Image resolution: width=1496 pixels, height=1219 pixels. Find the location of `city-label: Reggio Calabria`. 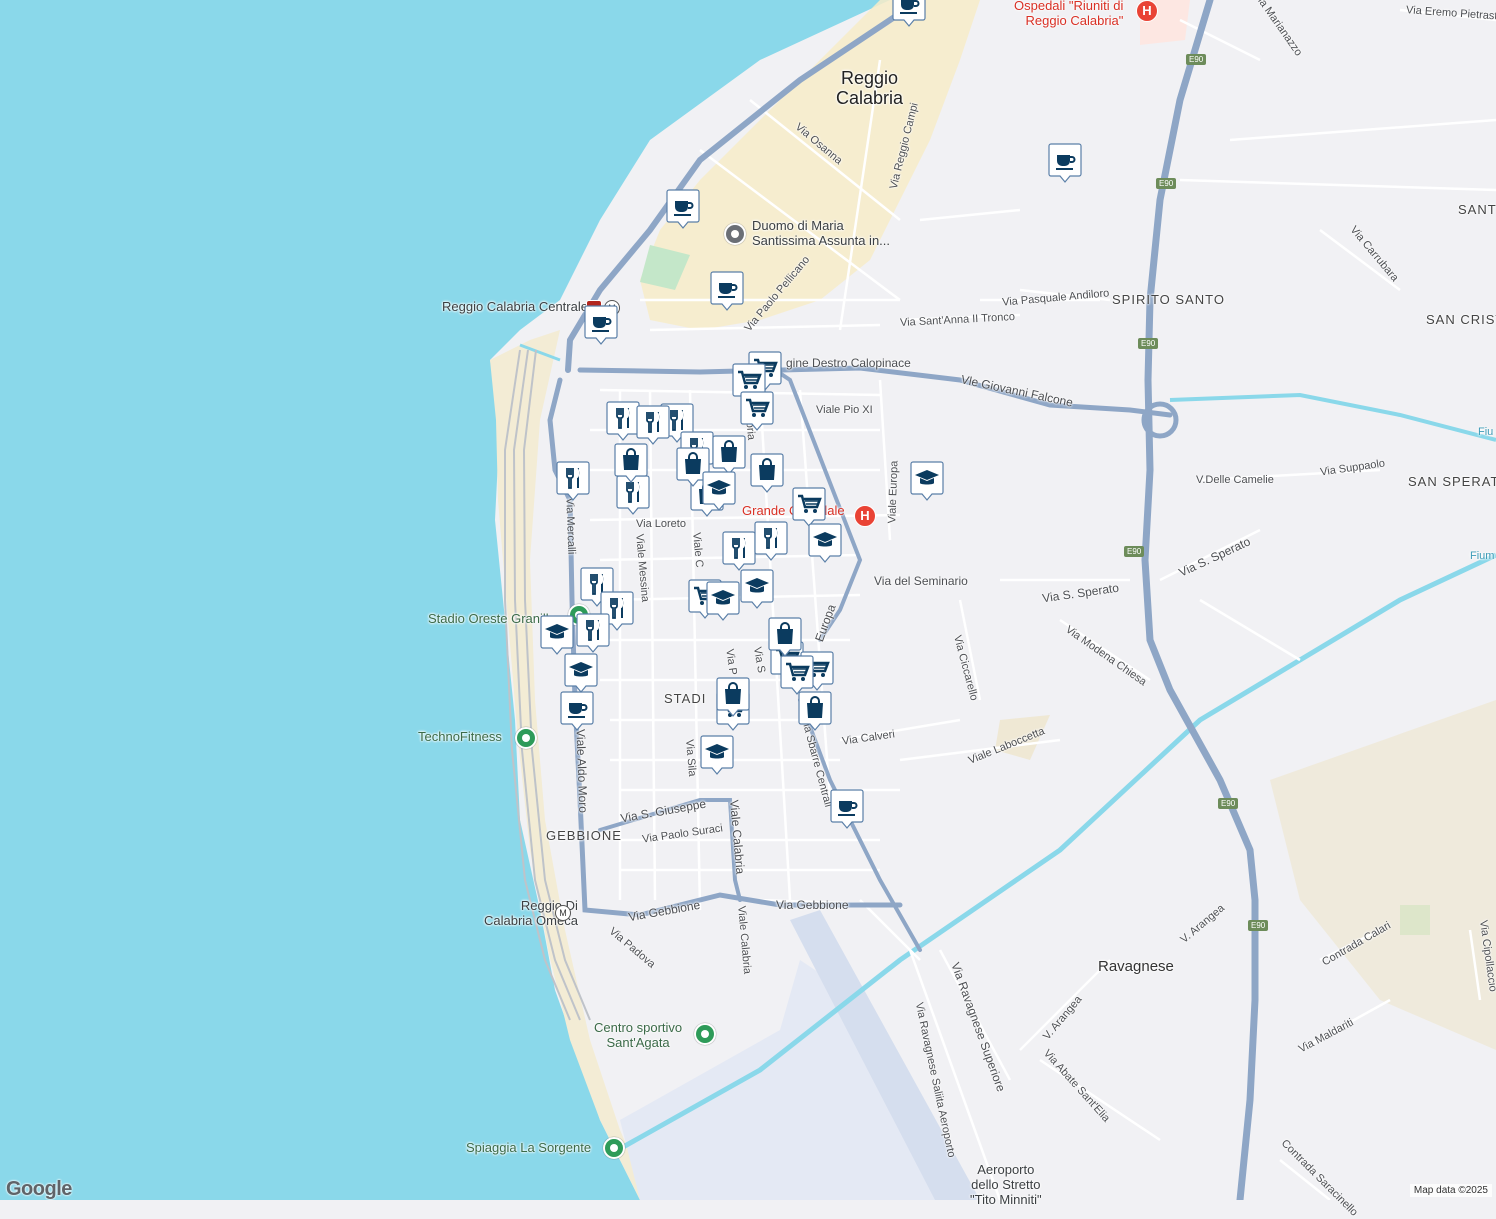

city-label: Reggio Calabria is located at coordinates (870, 88).